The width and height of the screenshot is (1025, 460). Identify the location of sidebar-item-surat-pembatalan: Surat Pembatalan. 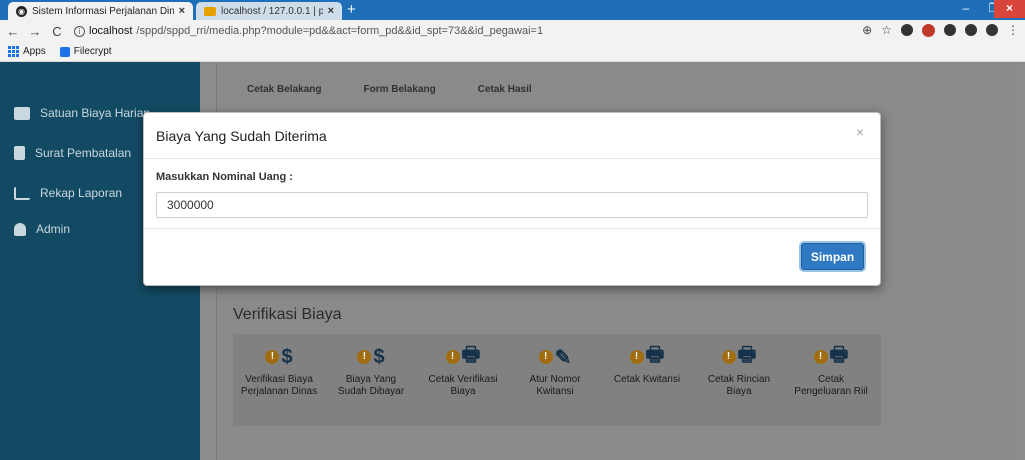
(72, 153).